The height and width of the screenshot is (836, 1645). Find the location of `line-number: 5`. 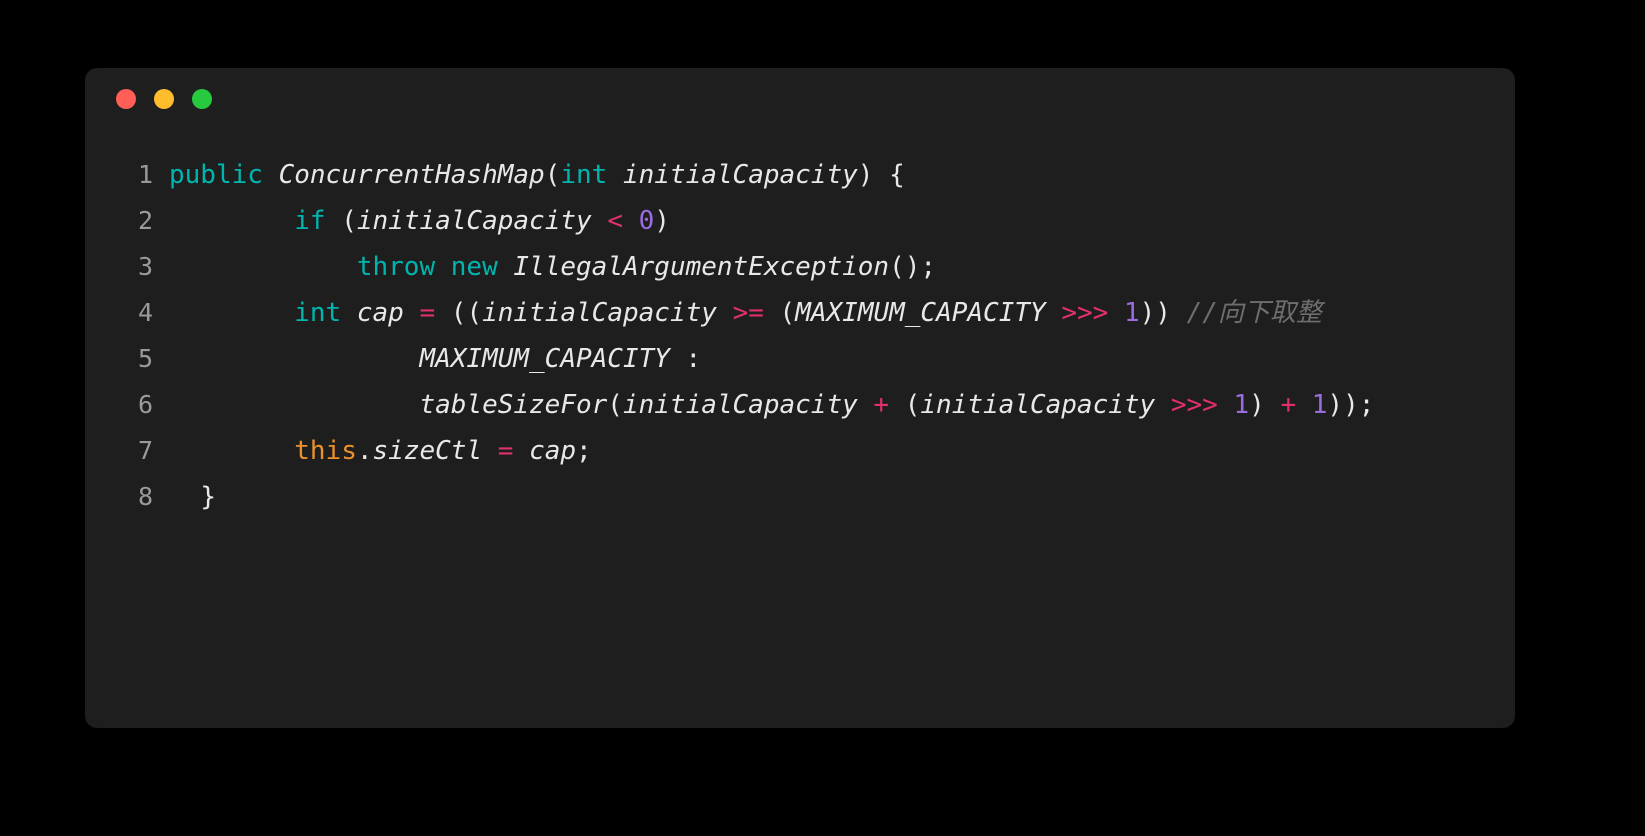

line-number: 5 is located at coordinates (145, 358).